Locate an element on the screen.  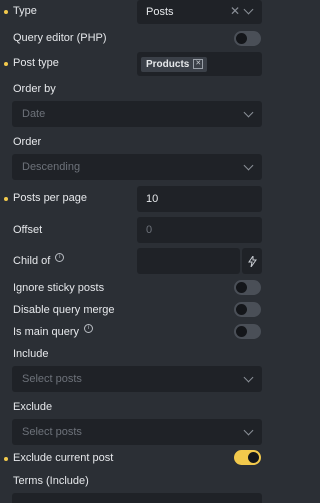
dynamic-data-button is located at coordinates (252, 261).